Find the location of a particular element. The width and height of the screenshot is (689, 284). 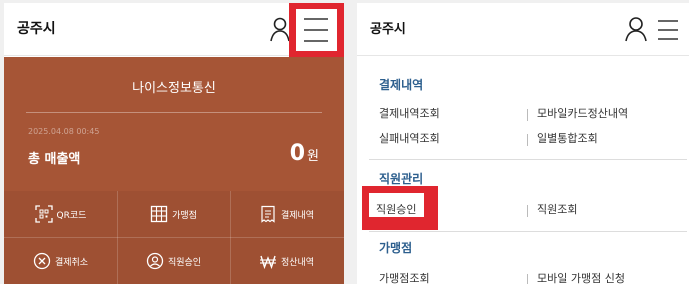

menu-item-staff-approval: 직원승인 is located at coordinates (396, 209).